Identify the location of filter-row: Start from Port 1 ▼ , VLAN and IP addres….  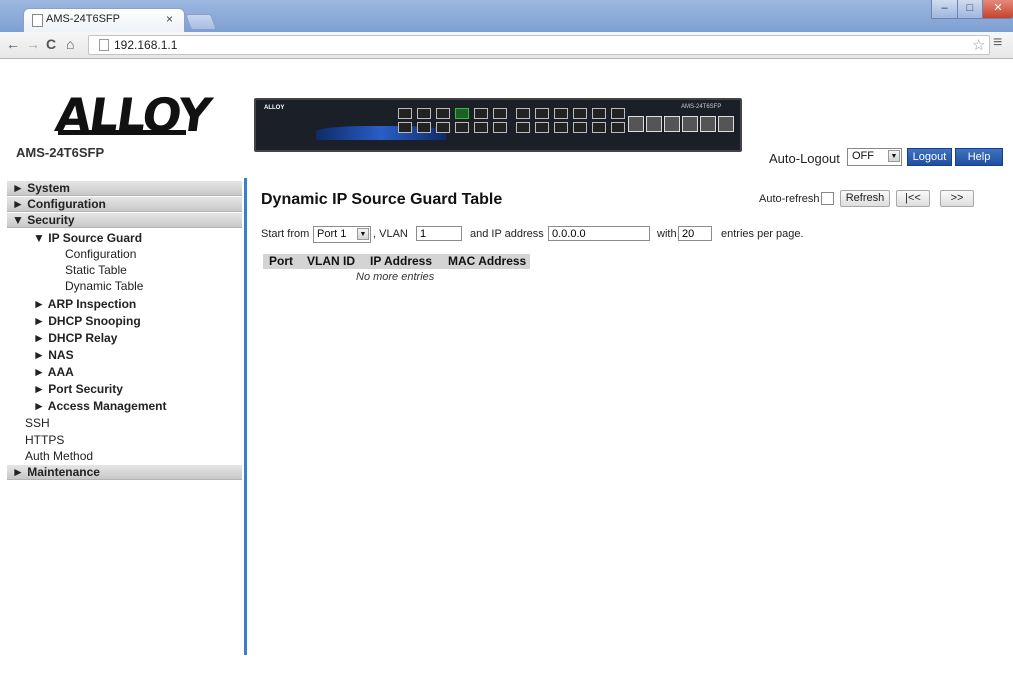
(611, 235).